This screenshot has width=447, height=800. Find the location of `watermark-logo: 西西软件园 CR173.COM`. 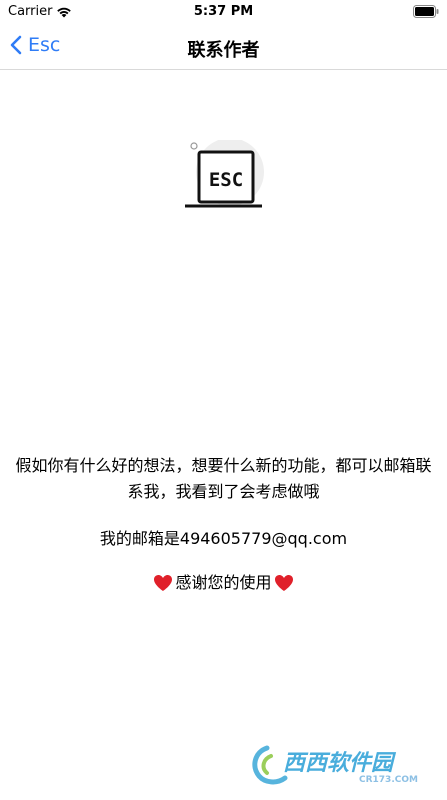

watermark-logo: 西西软件园 CR173.COM is located at coordinates (335, 765).